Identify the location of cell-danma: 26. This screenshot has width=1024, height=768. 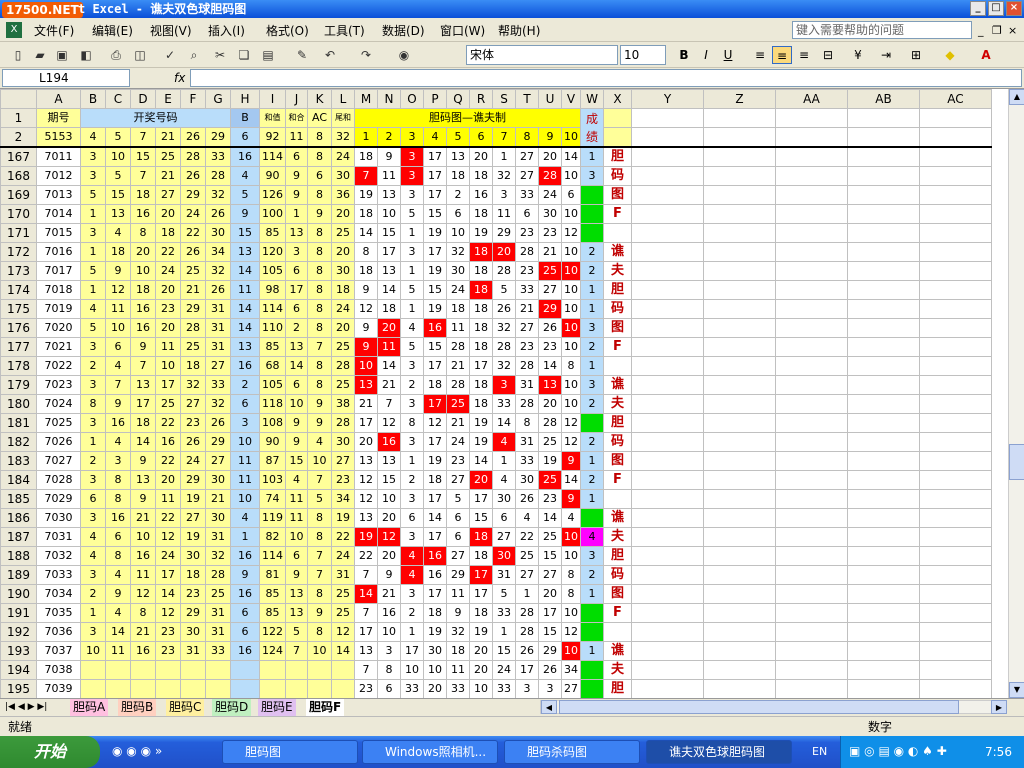
(550, 670).